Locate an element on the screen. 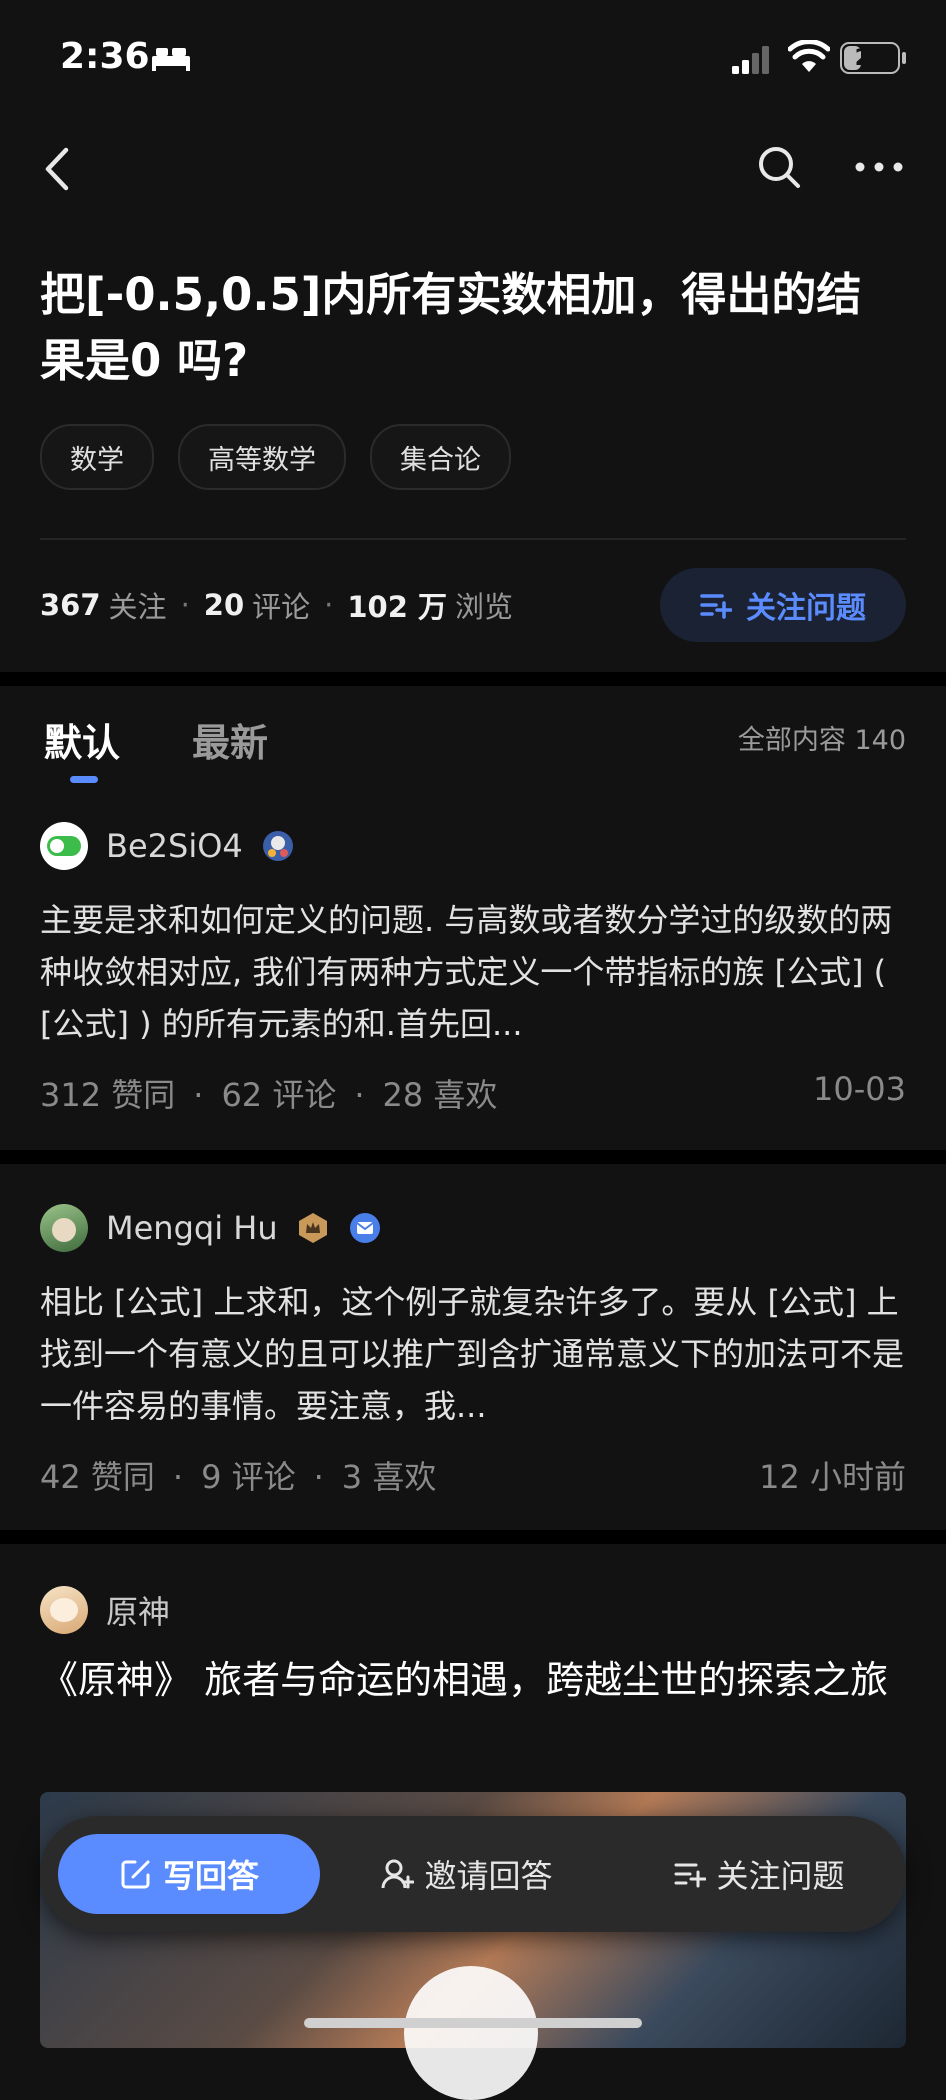 The height and width of the screenshot is (2100, 946). status-time: 2:36 is located at coordinates (105, 56).